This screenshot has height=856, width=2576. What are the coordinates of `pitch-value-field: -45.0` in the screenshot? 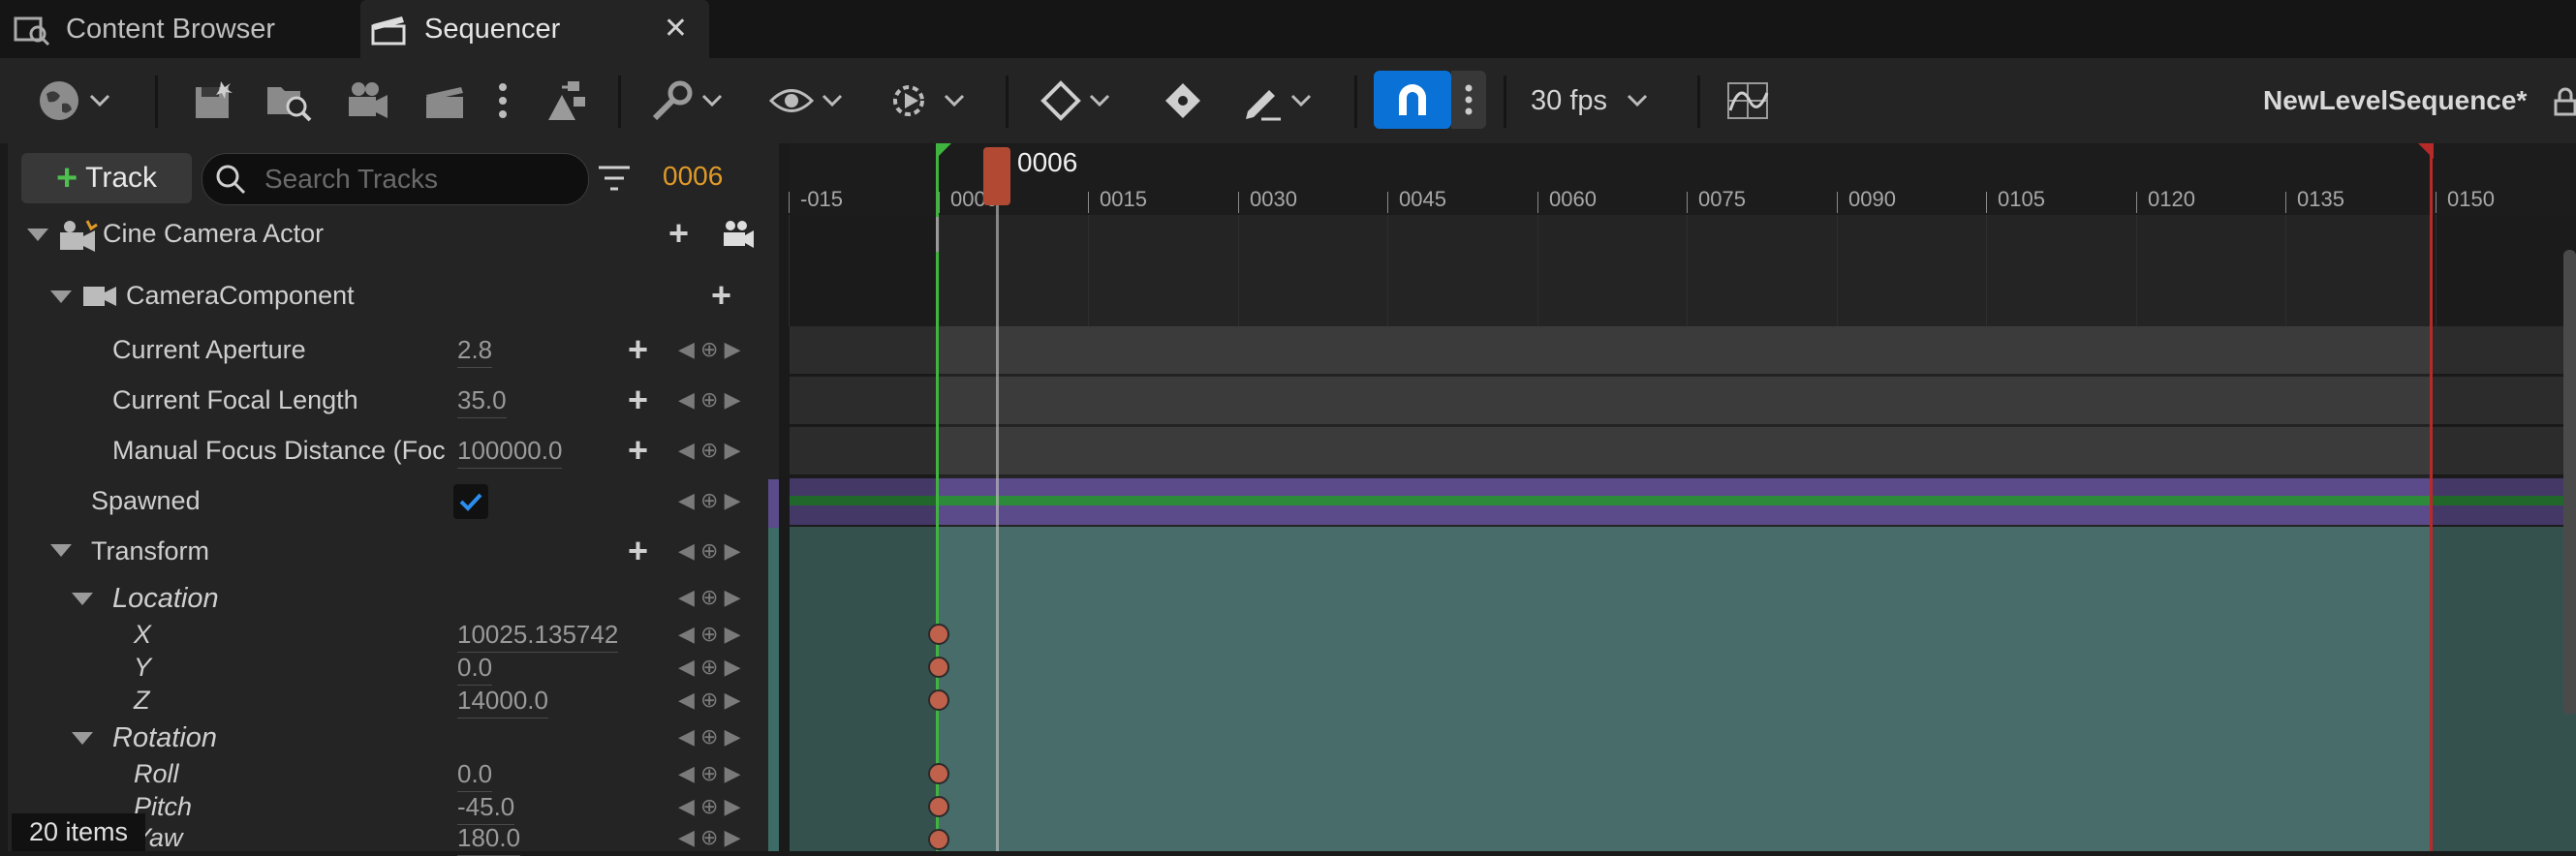 It's located at (486, 808).